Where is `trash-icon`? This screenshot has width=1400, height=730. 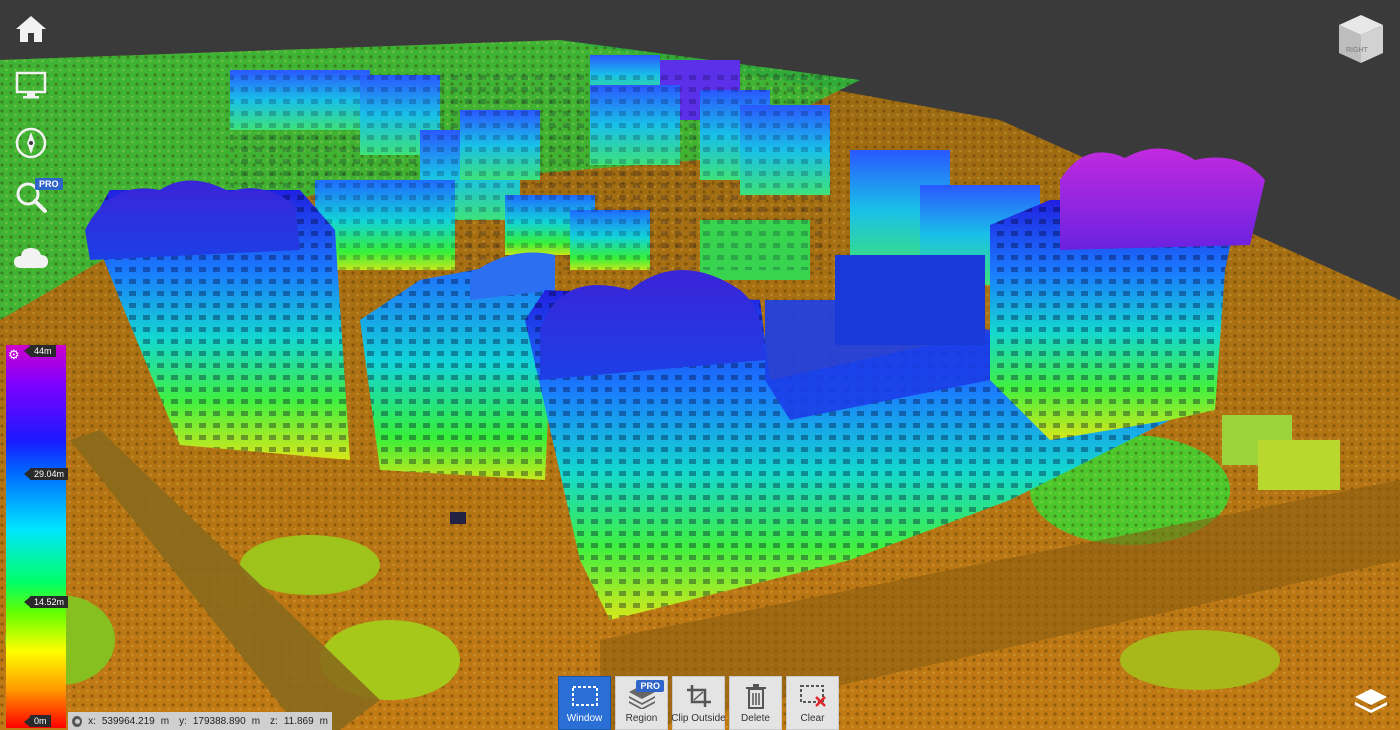 trash-icon is located at coordinates (755, 696).